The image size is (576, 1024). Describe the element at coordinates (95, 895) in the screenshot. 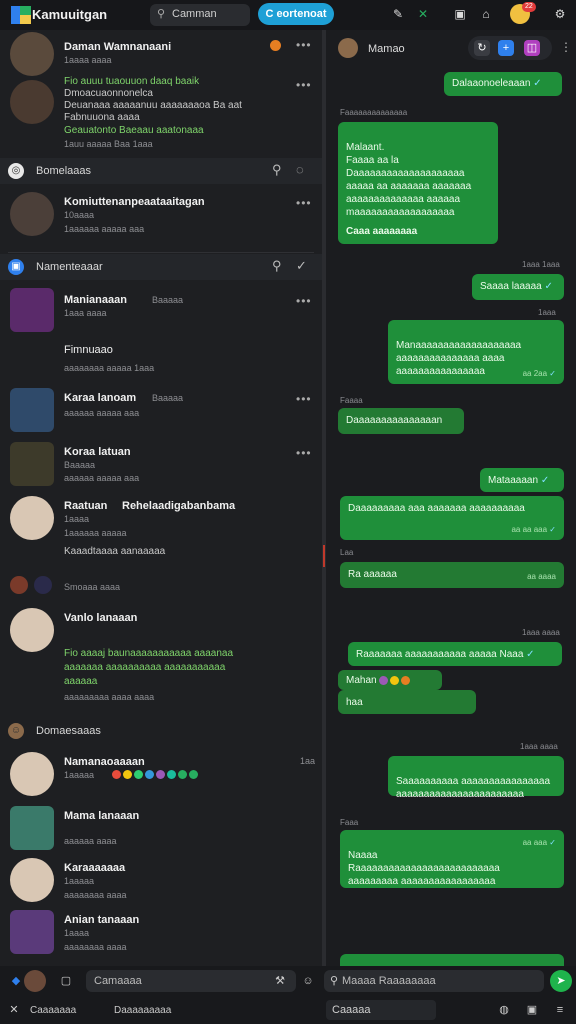

I see `item-meta: aaaaaaaa aaaa` at that location.